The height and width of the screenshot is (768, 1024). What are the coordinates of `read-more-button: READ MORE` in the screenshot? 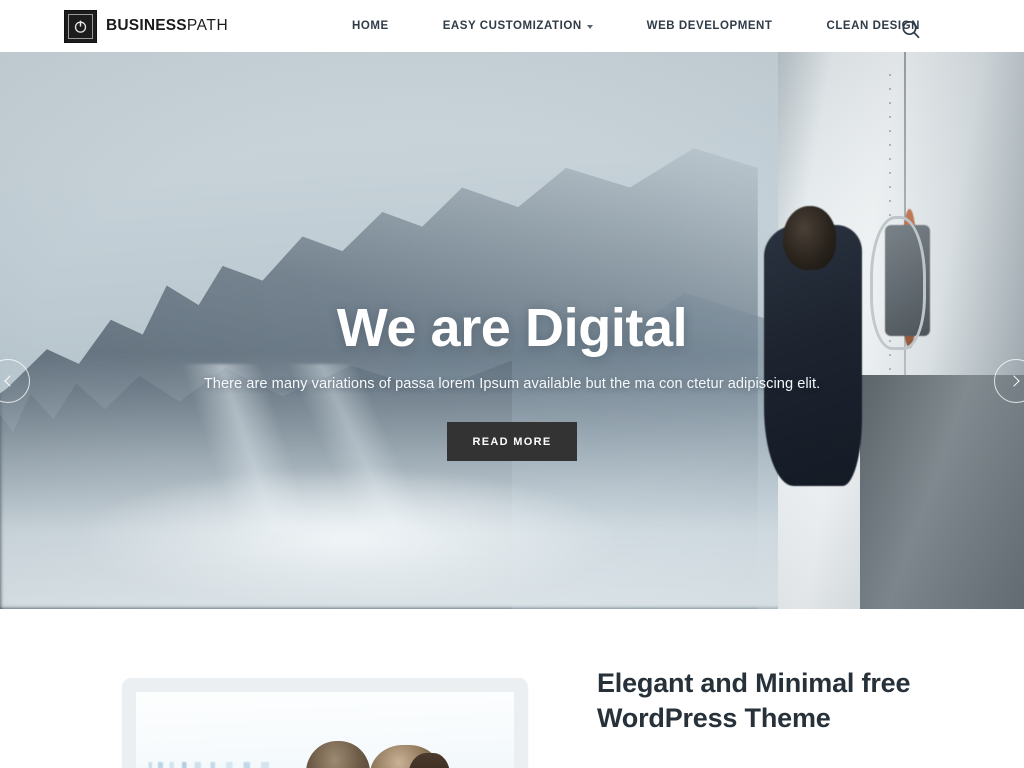 It's located at (512, 442).